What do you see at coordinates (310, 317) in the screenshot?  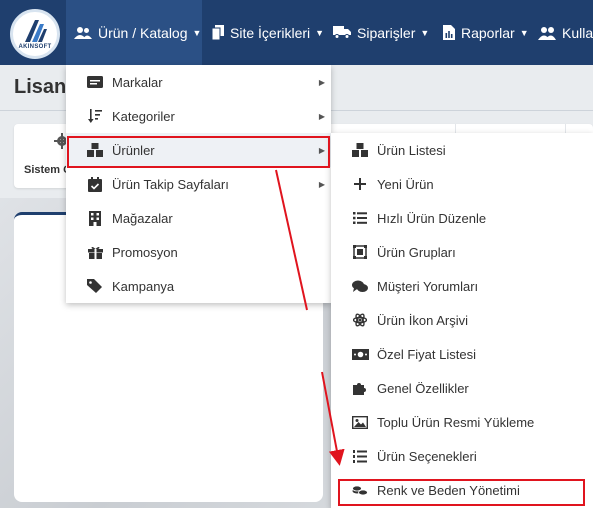 I see `annotation-arrows` at bounding box center [310, 317].